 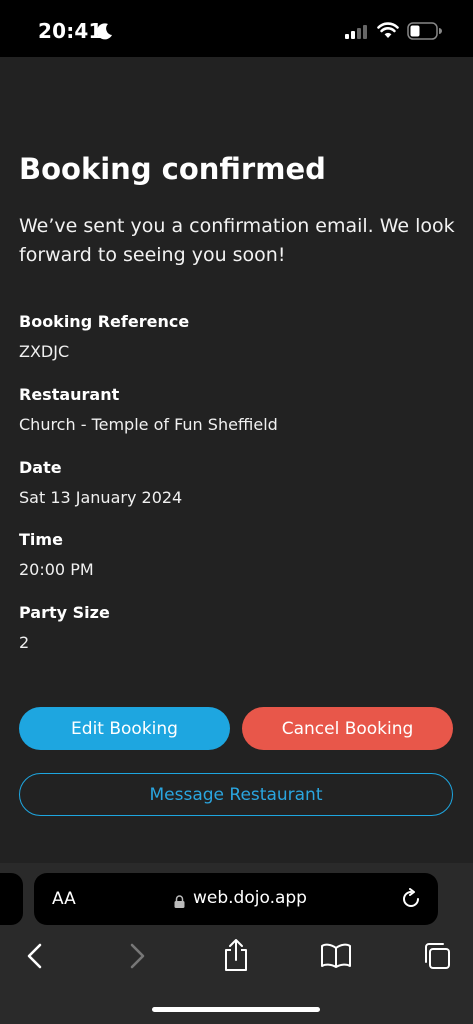 I want to click on party-size-label: Party Size, so click(x=64, y=612).